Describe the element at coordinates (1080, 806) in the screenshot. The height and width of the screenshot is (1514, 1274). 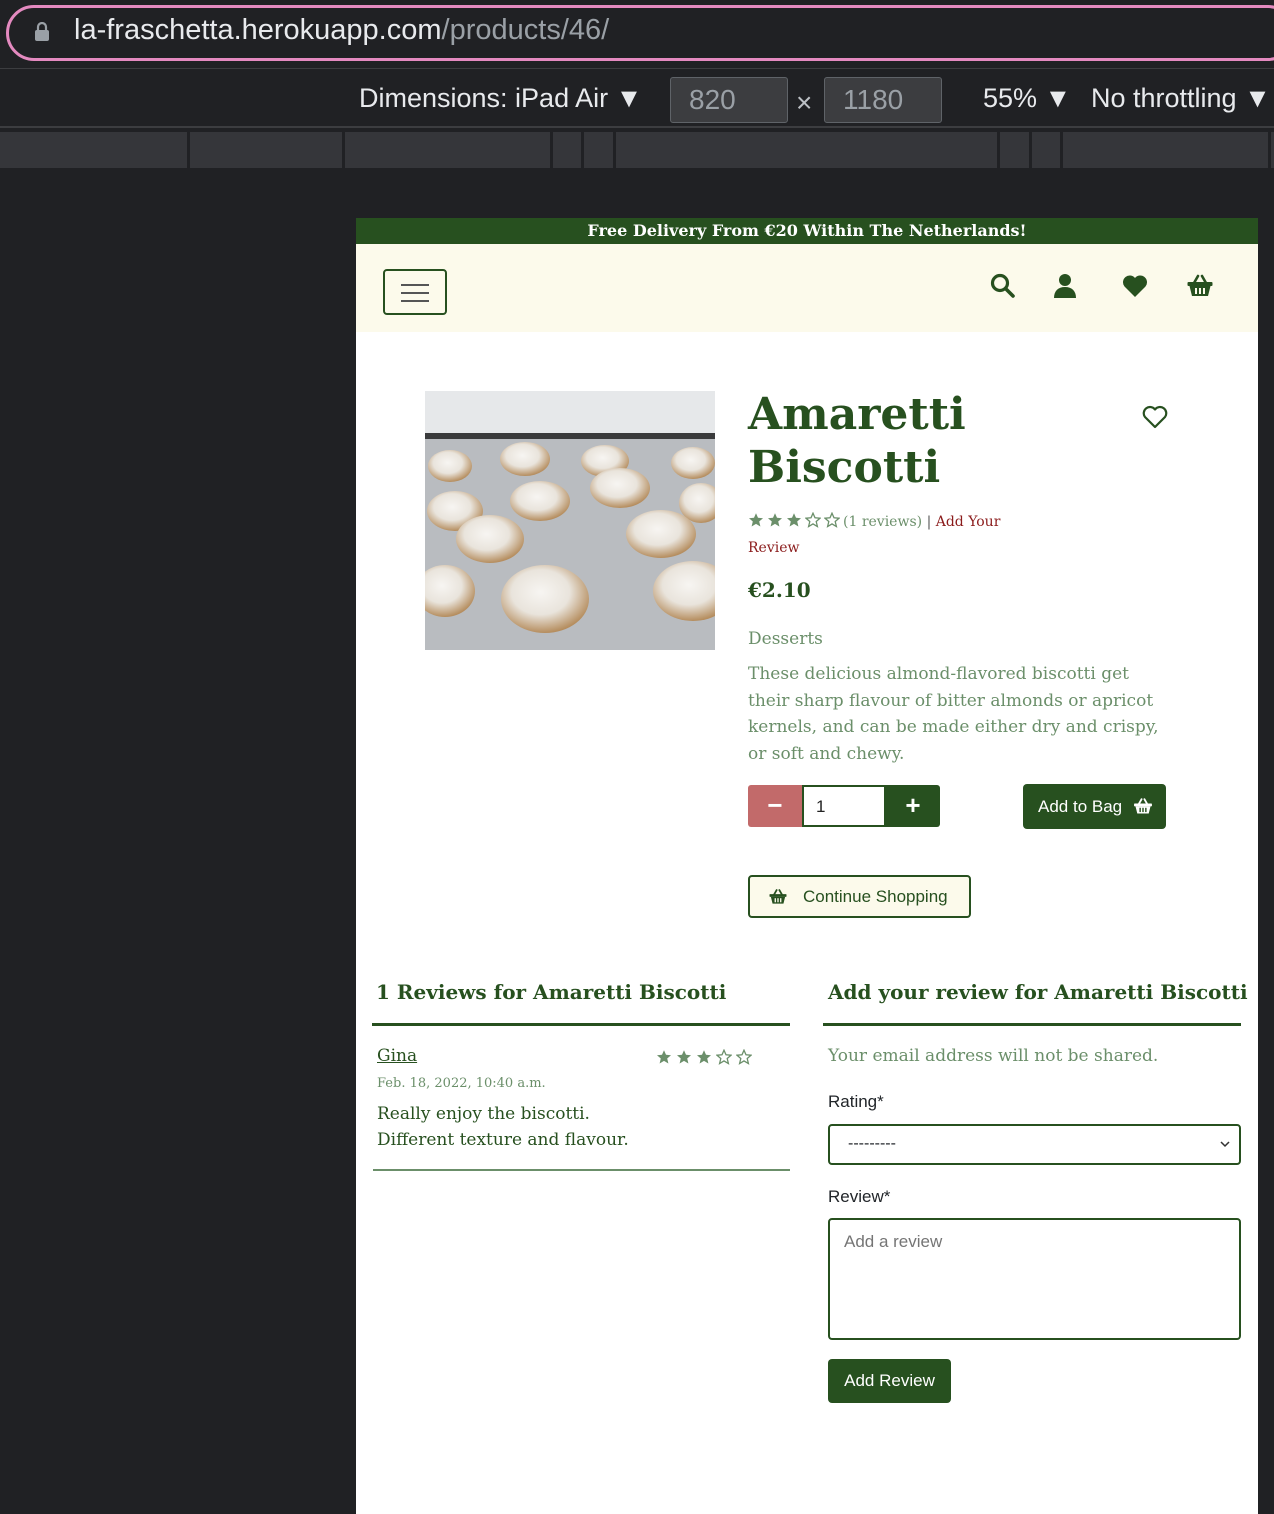
I see `add-to-bag-label: Add to Bag` at that location.